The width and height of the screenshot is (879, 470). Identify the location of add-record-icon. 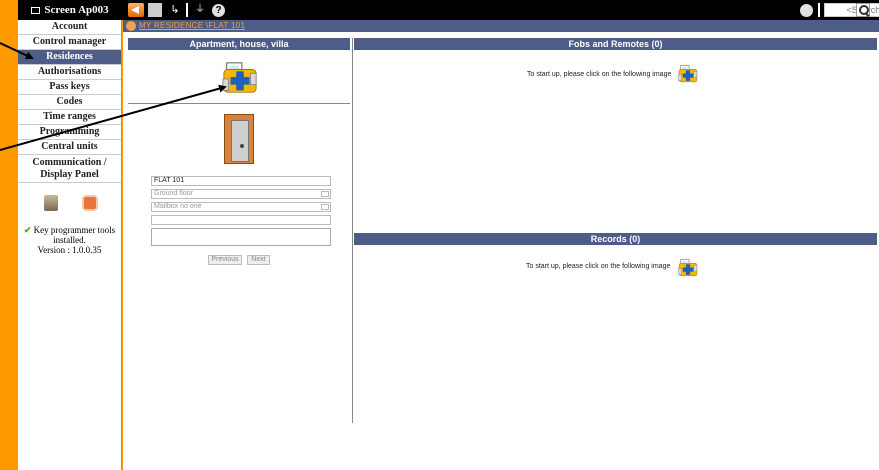
(688, 268).